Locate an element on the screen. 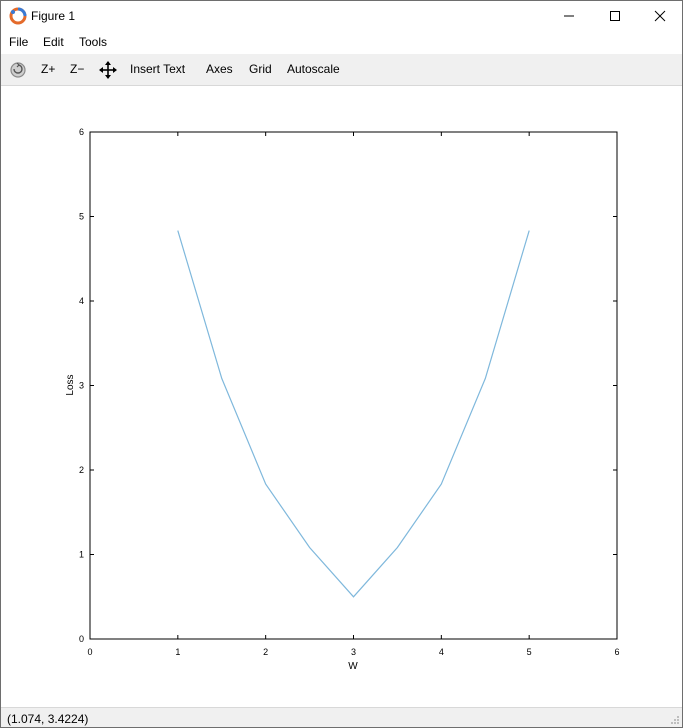  y-axis-label: Loss is located at coordinates (70, 384).